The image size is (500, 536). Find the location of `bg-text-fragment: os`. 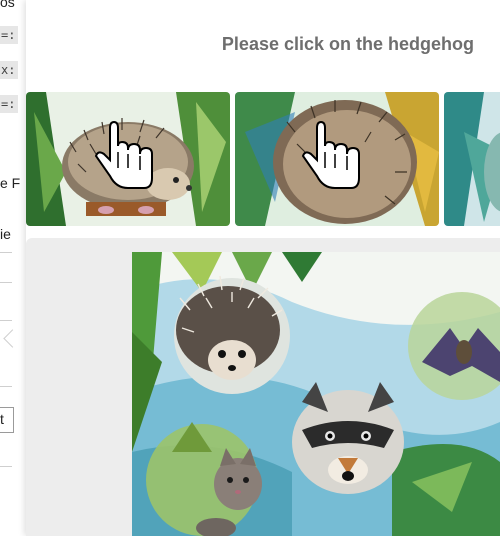

bg-text-fragment: os is located at coordinates (7, 5).